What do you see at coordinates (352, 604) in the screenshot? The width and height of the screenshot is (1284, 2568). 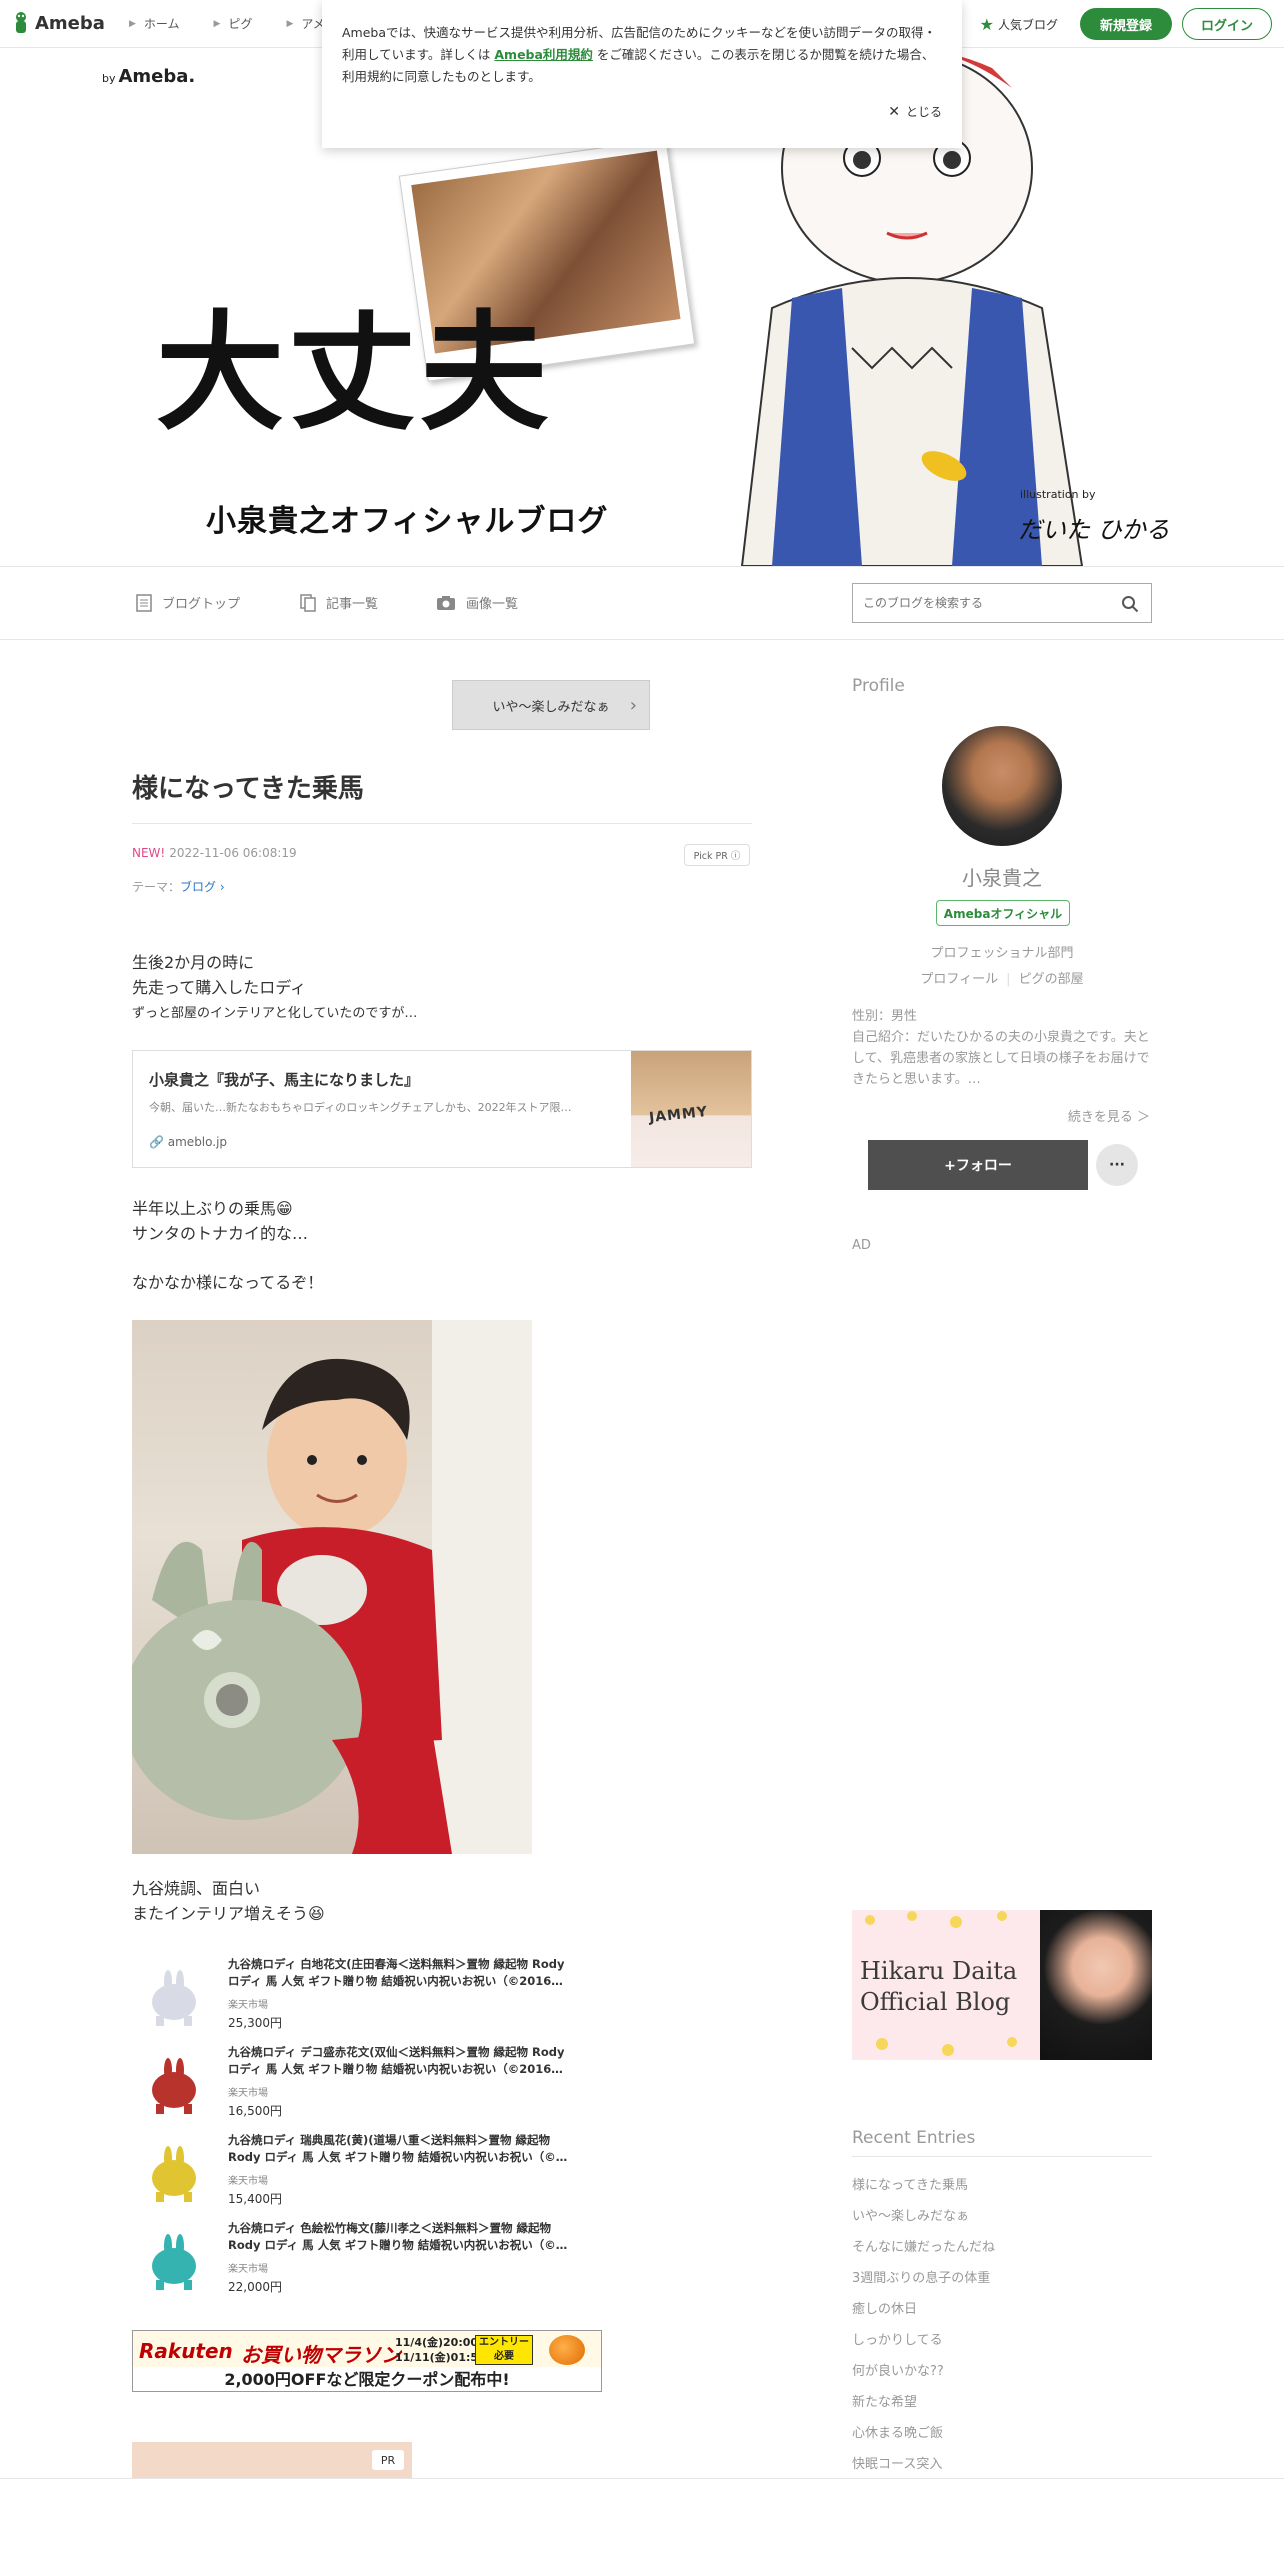 I see `nav-entry-list-label: 記事一覧` at bounding box center [352, 604].